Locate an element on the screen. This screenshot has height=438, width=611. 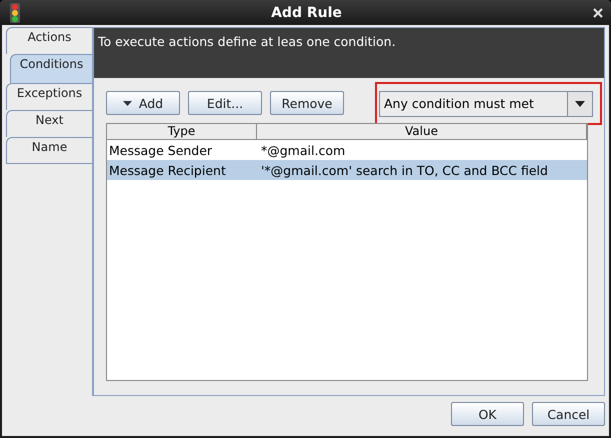
tab: Exceptions is located at coordinates (49, 96).